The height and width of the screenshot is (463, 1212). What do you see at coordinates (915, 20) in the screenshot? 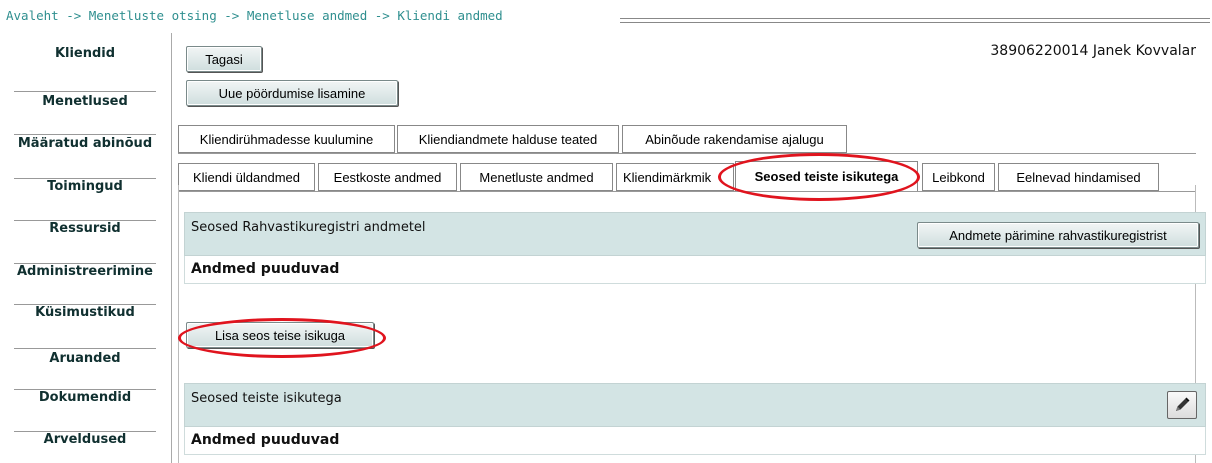
I see `breadcrumb-rule` at bounding box center [915, 20].